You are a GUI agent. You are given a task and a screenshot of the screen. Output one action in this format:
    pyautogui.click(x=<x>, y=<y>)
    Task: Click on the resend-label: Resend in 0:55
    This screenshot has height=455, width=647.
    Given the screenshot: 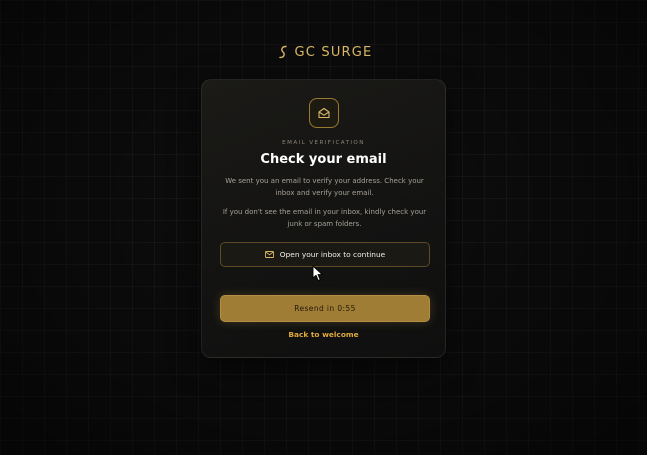 What is the action you would take?
    pyautogui.click(x=325, y=308)
    